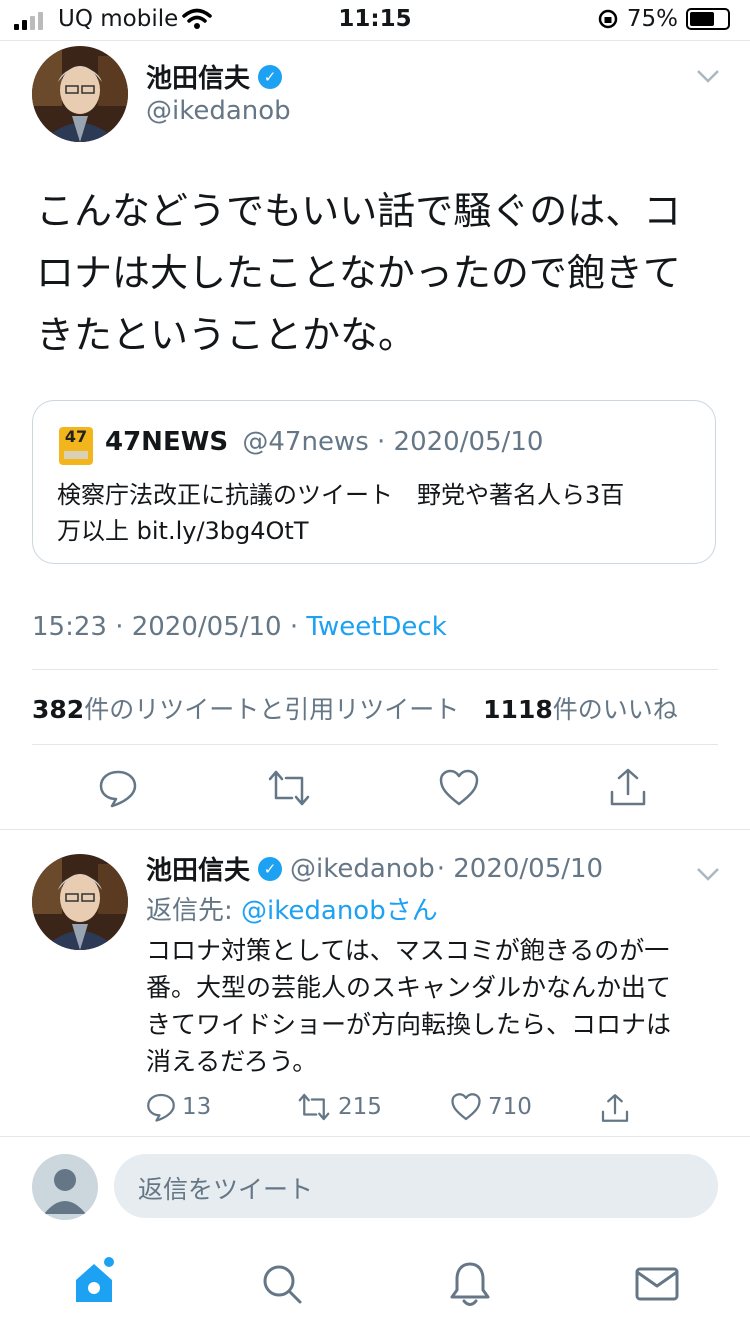  I want to click on tweet-text-line: こんなどうでもいい話で騒ぐのは、コ, so click(359, 211).